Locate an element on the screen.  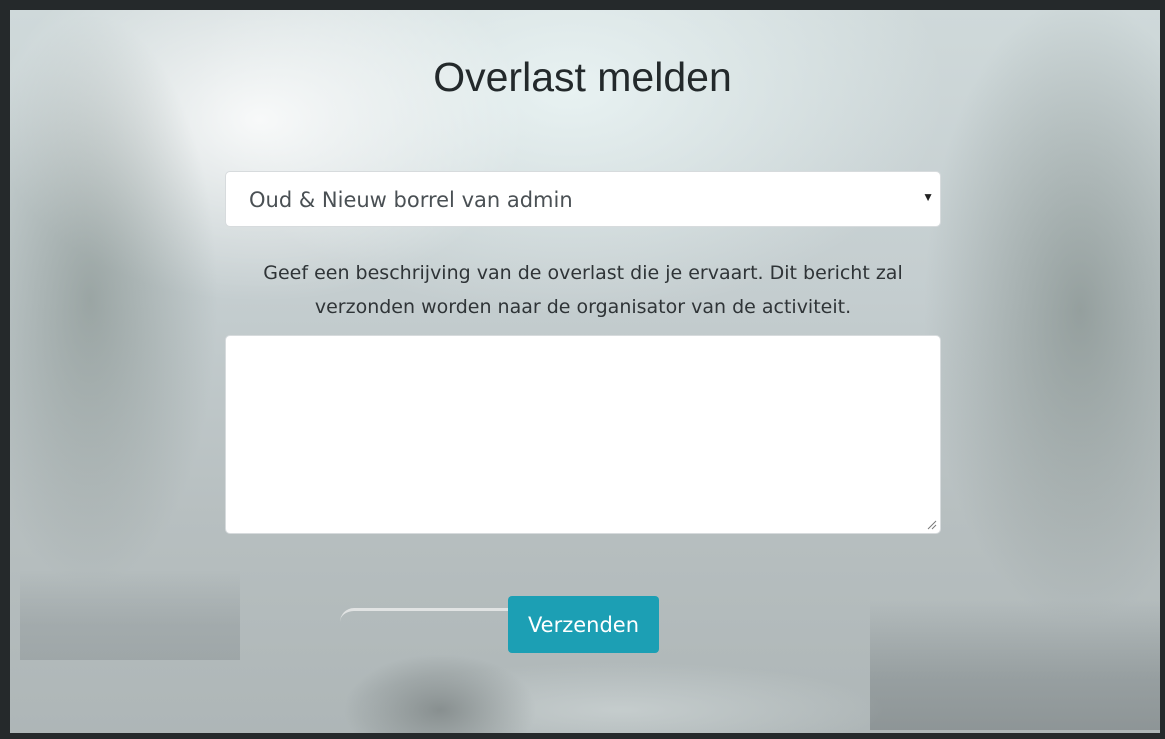
activity-select-value: Oud & Nieuw borrel van admin is located at coordinates (411, 200).